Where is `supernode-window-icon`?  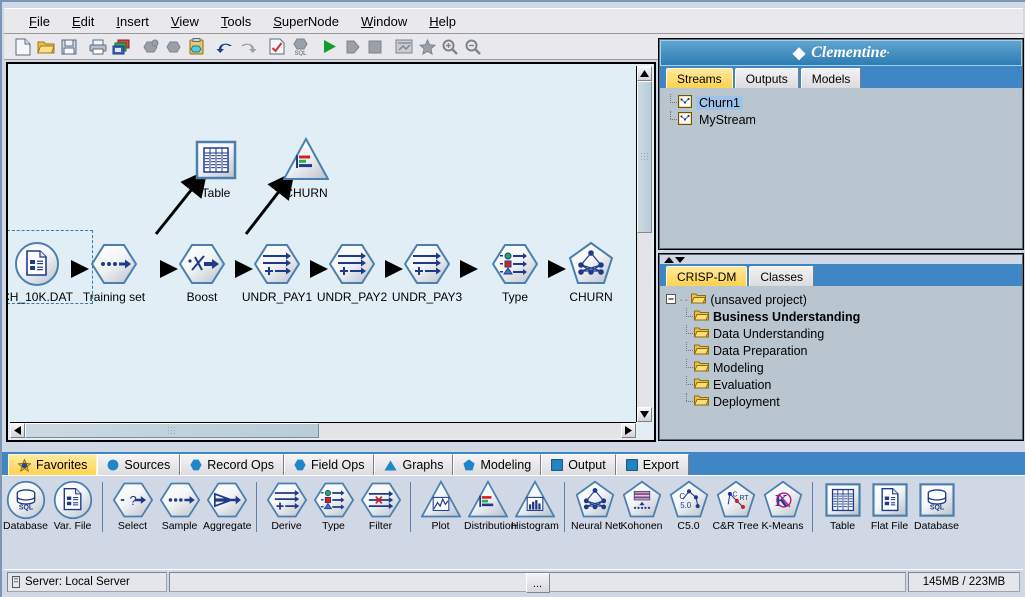
supernode-window-icon is located at coordinates (404, 47).